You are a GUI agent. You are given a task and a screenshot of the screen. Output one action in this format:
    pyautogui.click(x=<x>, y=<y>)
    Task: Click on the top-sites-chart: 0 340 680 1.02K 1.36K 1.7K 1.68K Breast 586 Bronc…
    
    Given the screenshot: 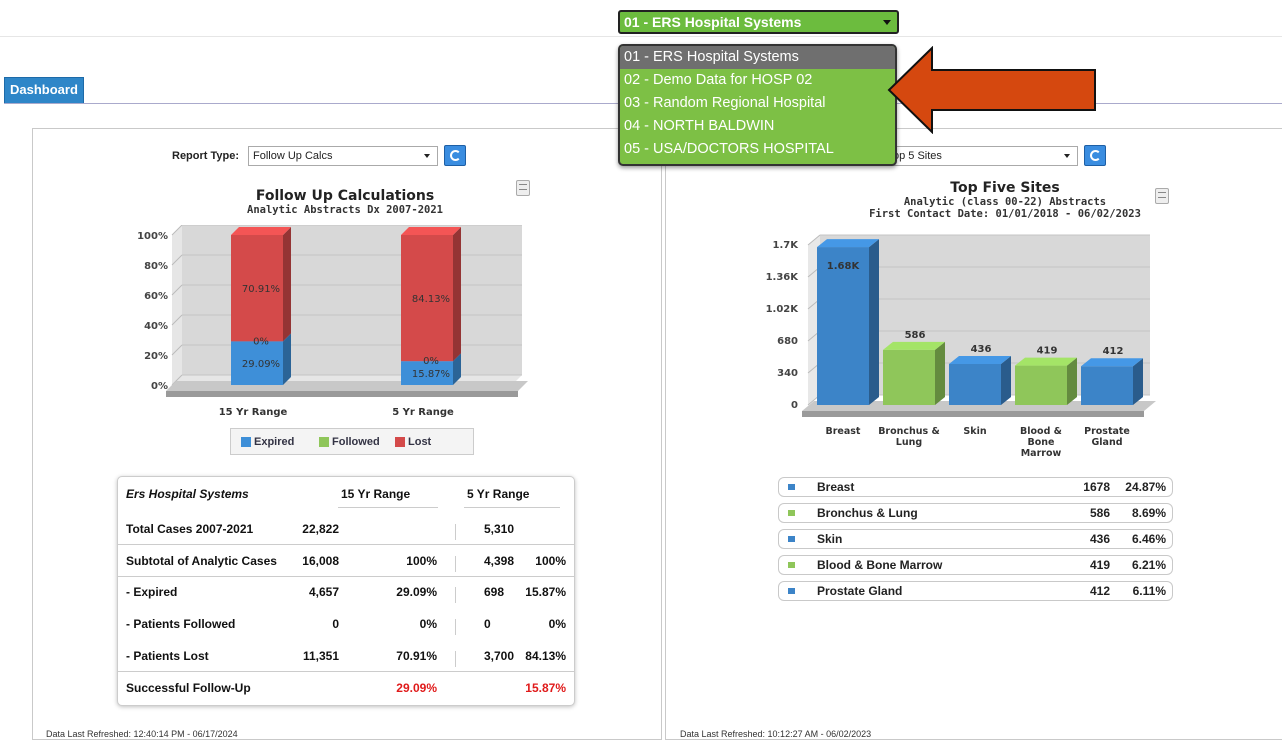 What is the action you would take?
    pyautogui.click(x=961, y=346)
    